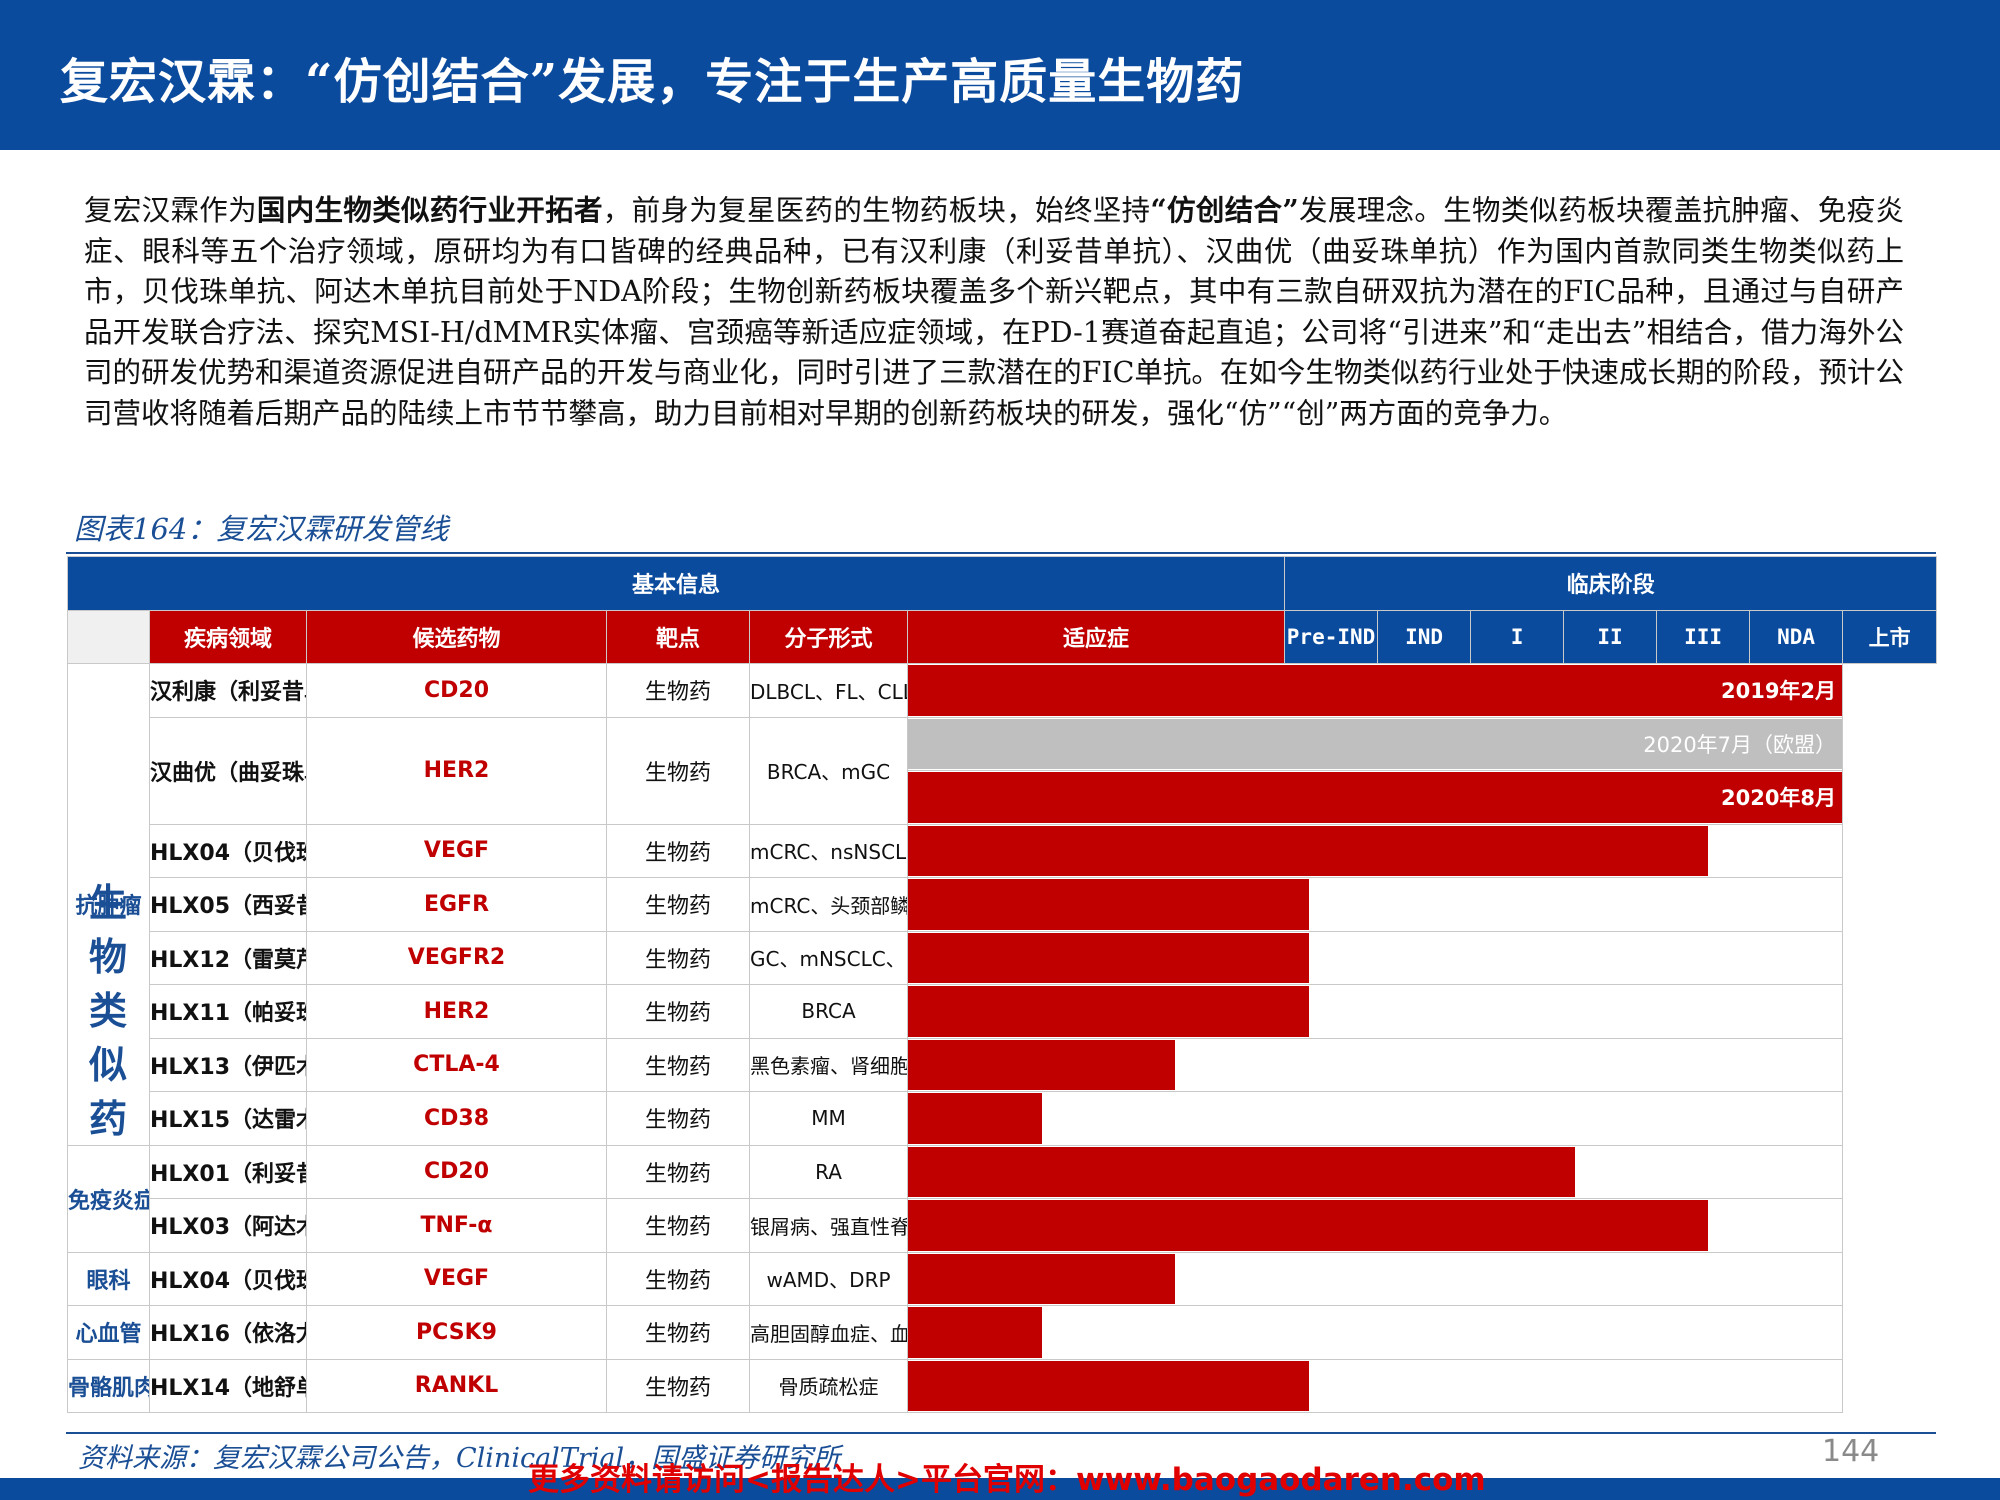 This screenshot has width=2000, height=1500. Describe the element at coordinates (676, 583) in the screenshot. I see `group-header-basic: 基本信息` at that location.